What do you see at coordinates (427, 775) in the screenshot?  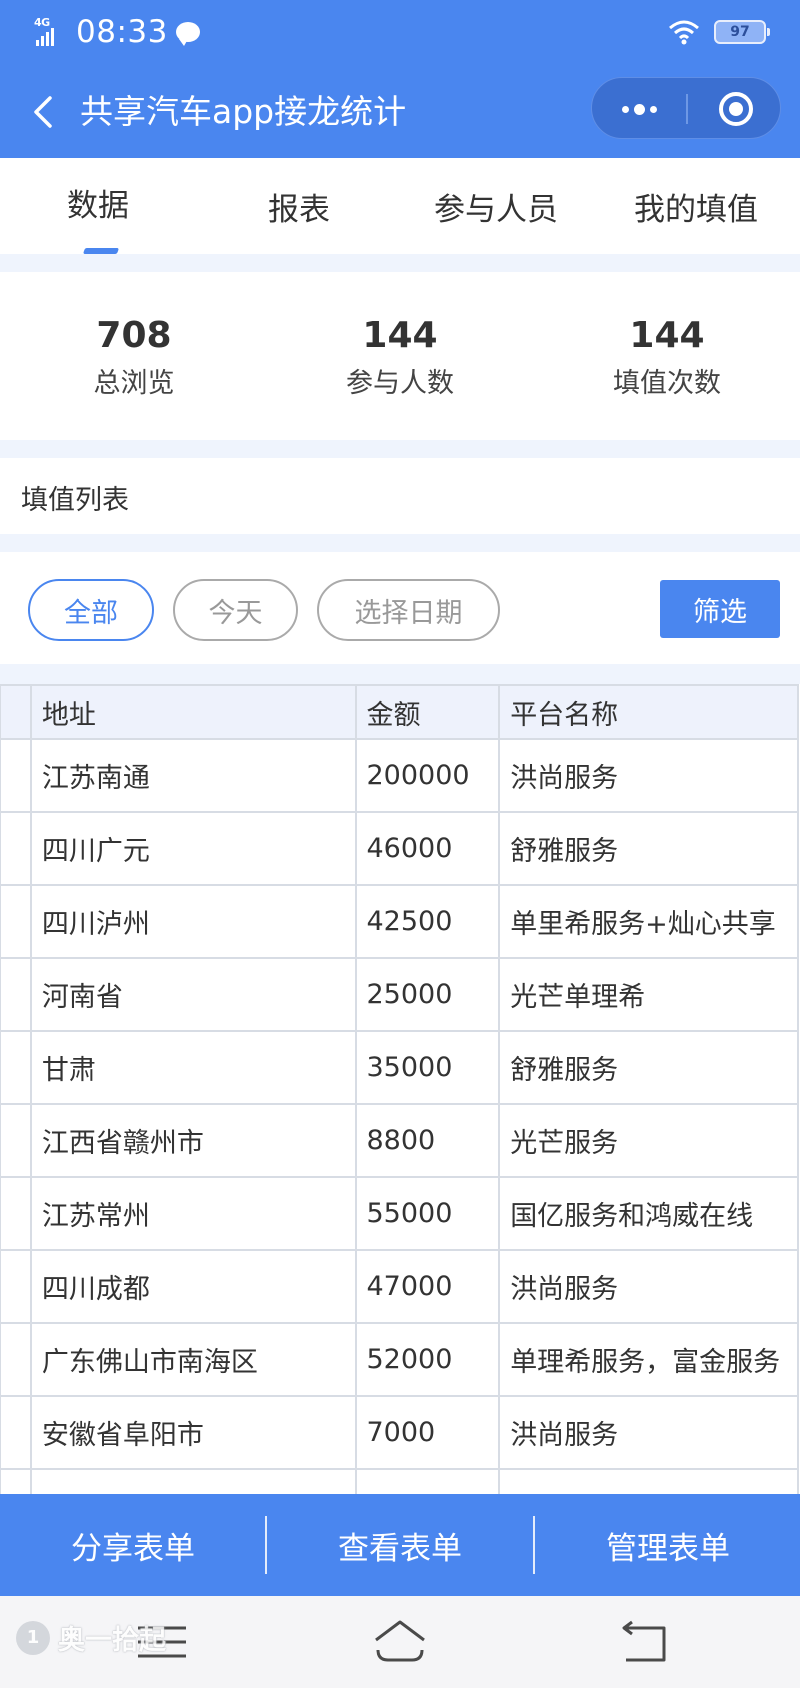 I see `amount-cell: 200000` at bounding box center [427, 775].